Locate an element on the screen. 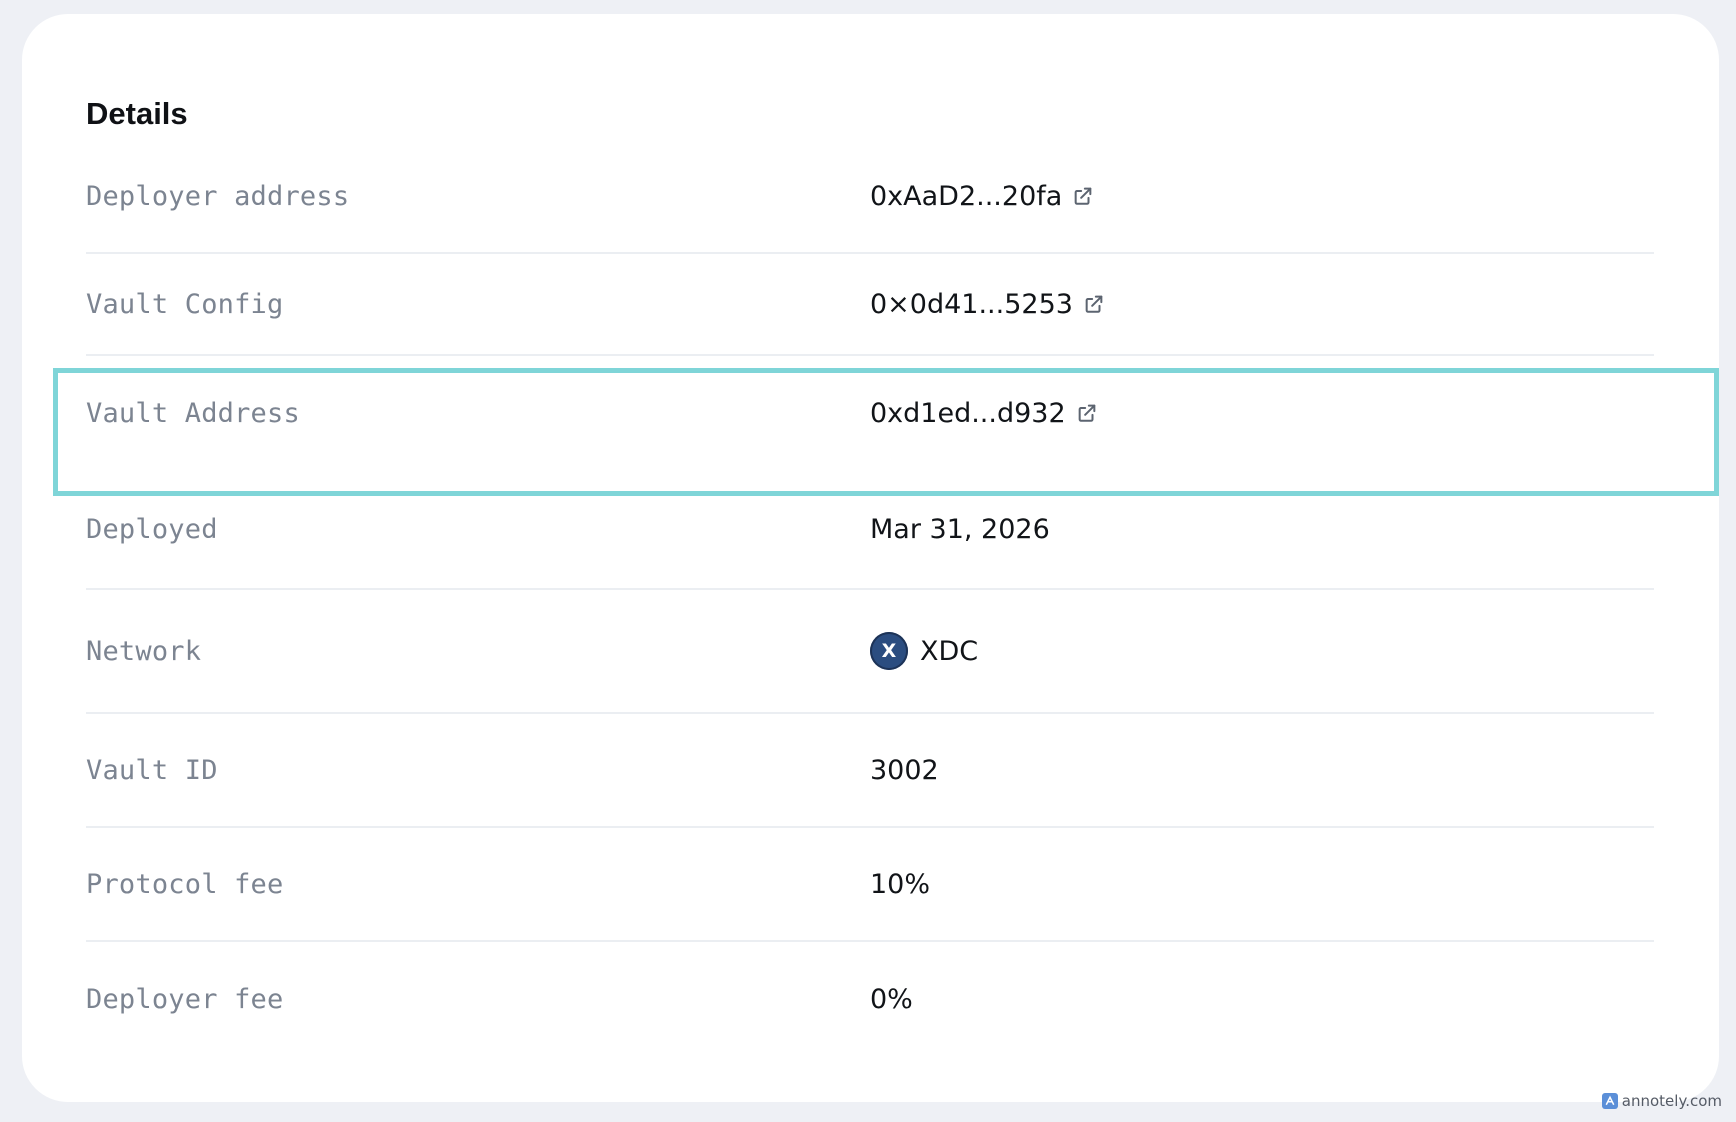 This screenshot has height=1122, width=1736. detail-row-network: Network X XDC is located at coordinates (870, 652).